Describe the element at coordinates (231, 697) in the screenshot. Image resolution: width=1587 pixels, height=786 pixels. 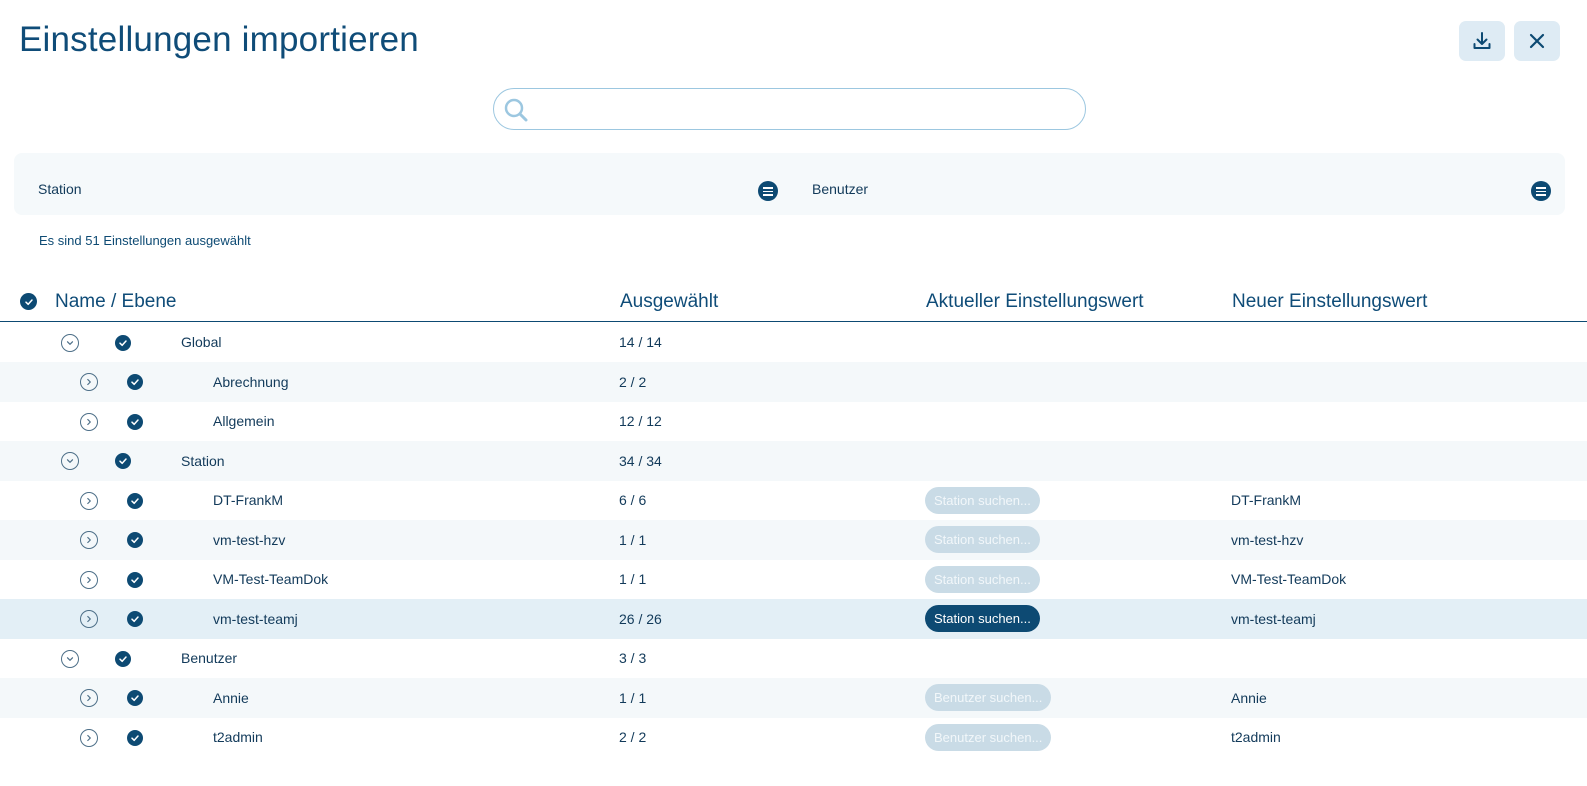
I see `row-name: Annie` at that location.